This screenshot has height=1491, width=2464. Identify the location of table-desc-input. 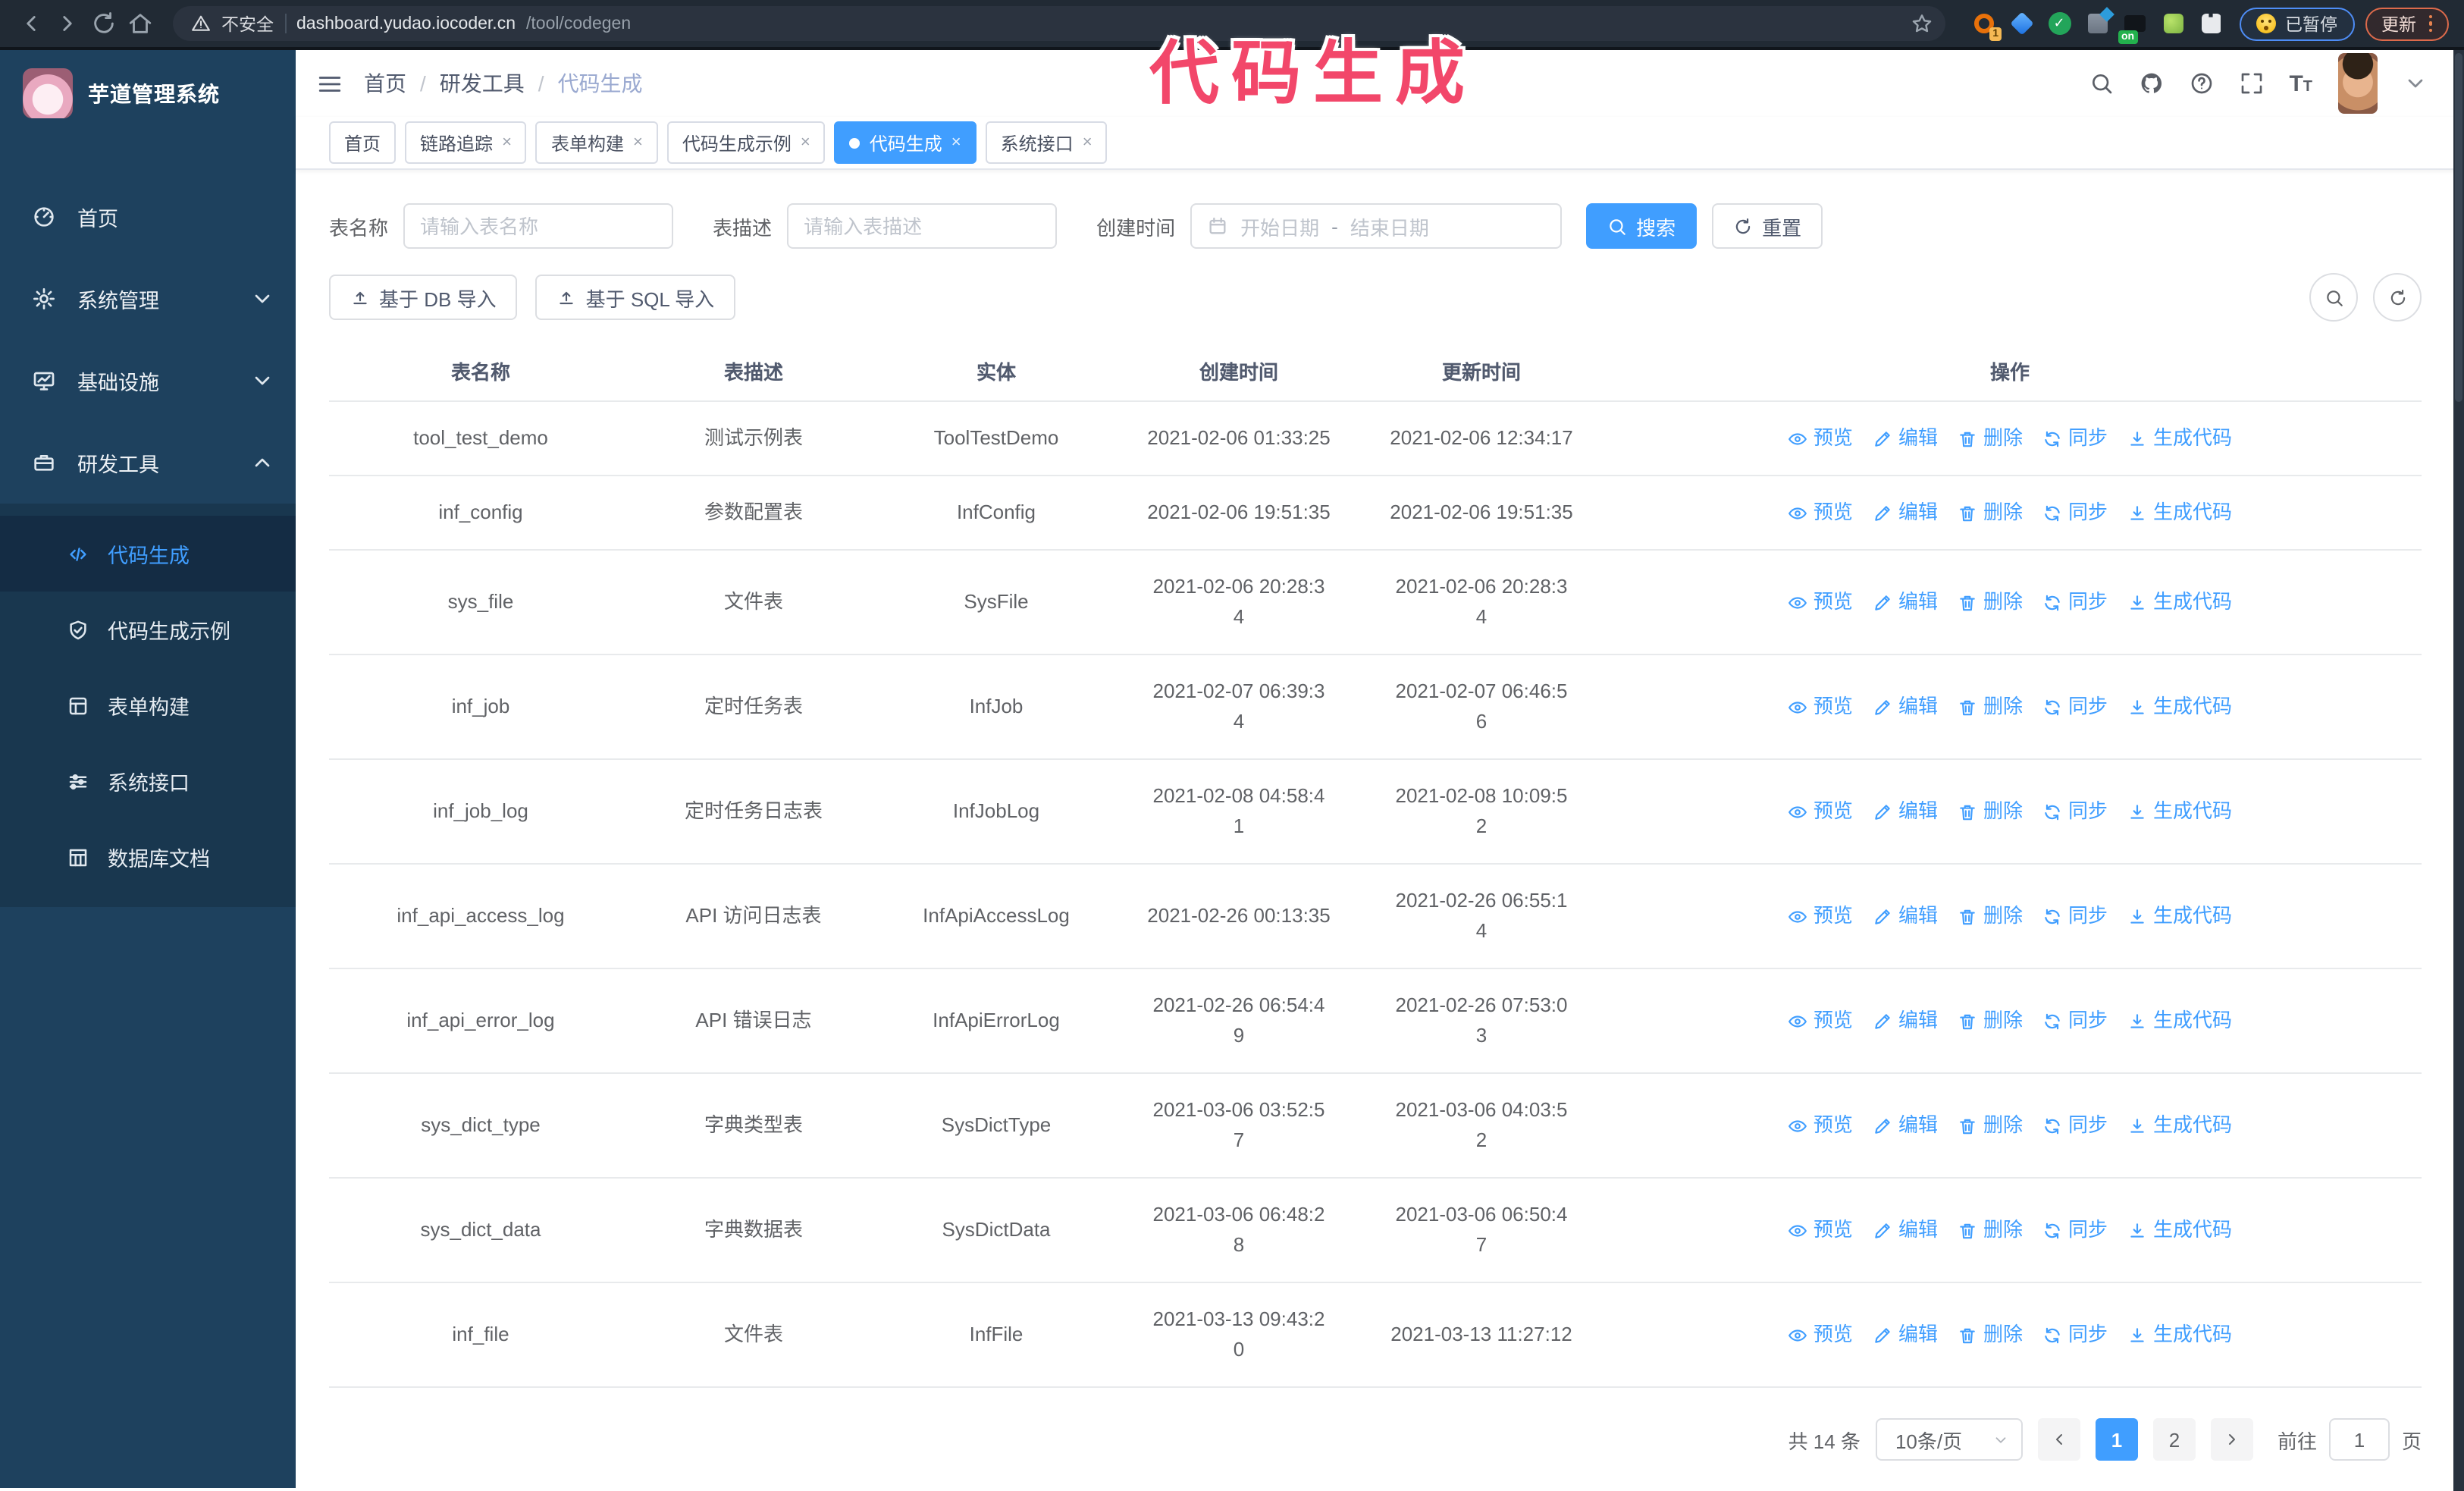
(922, 226).